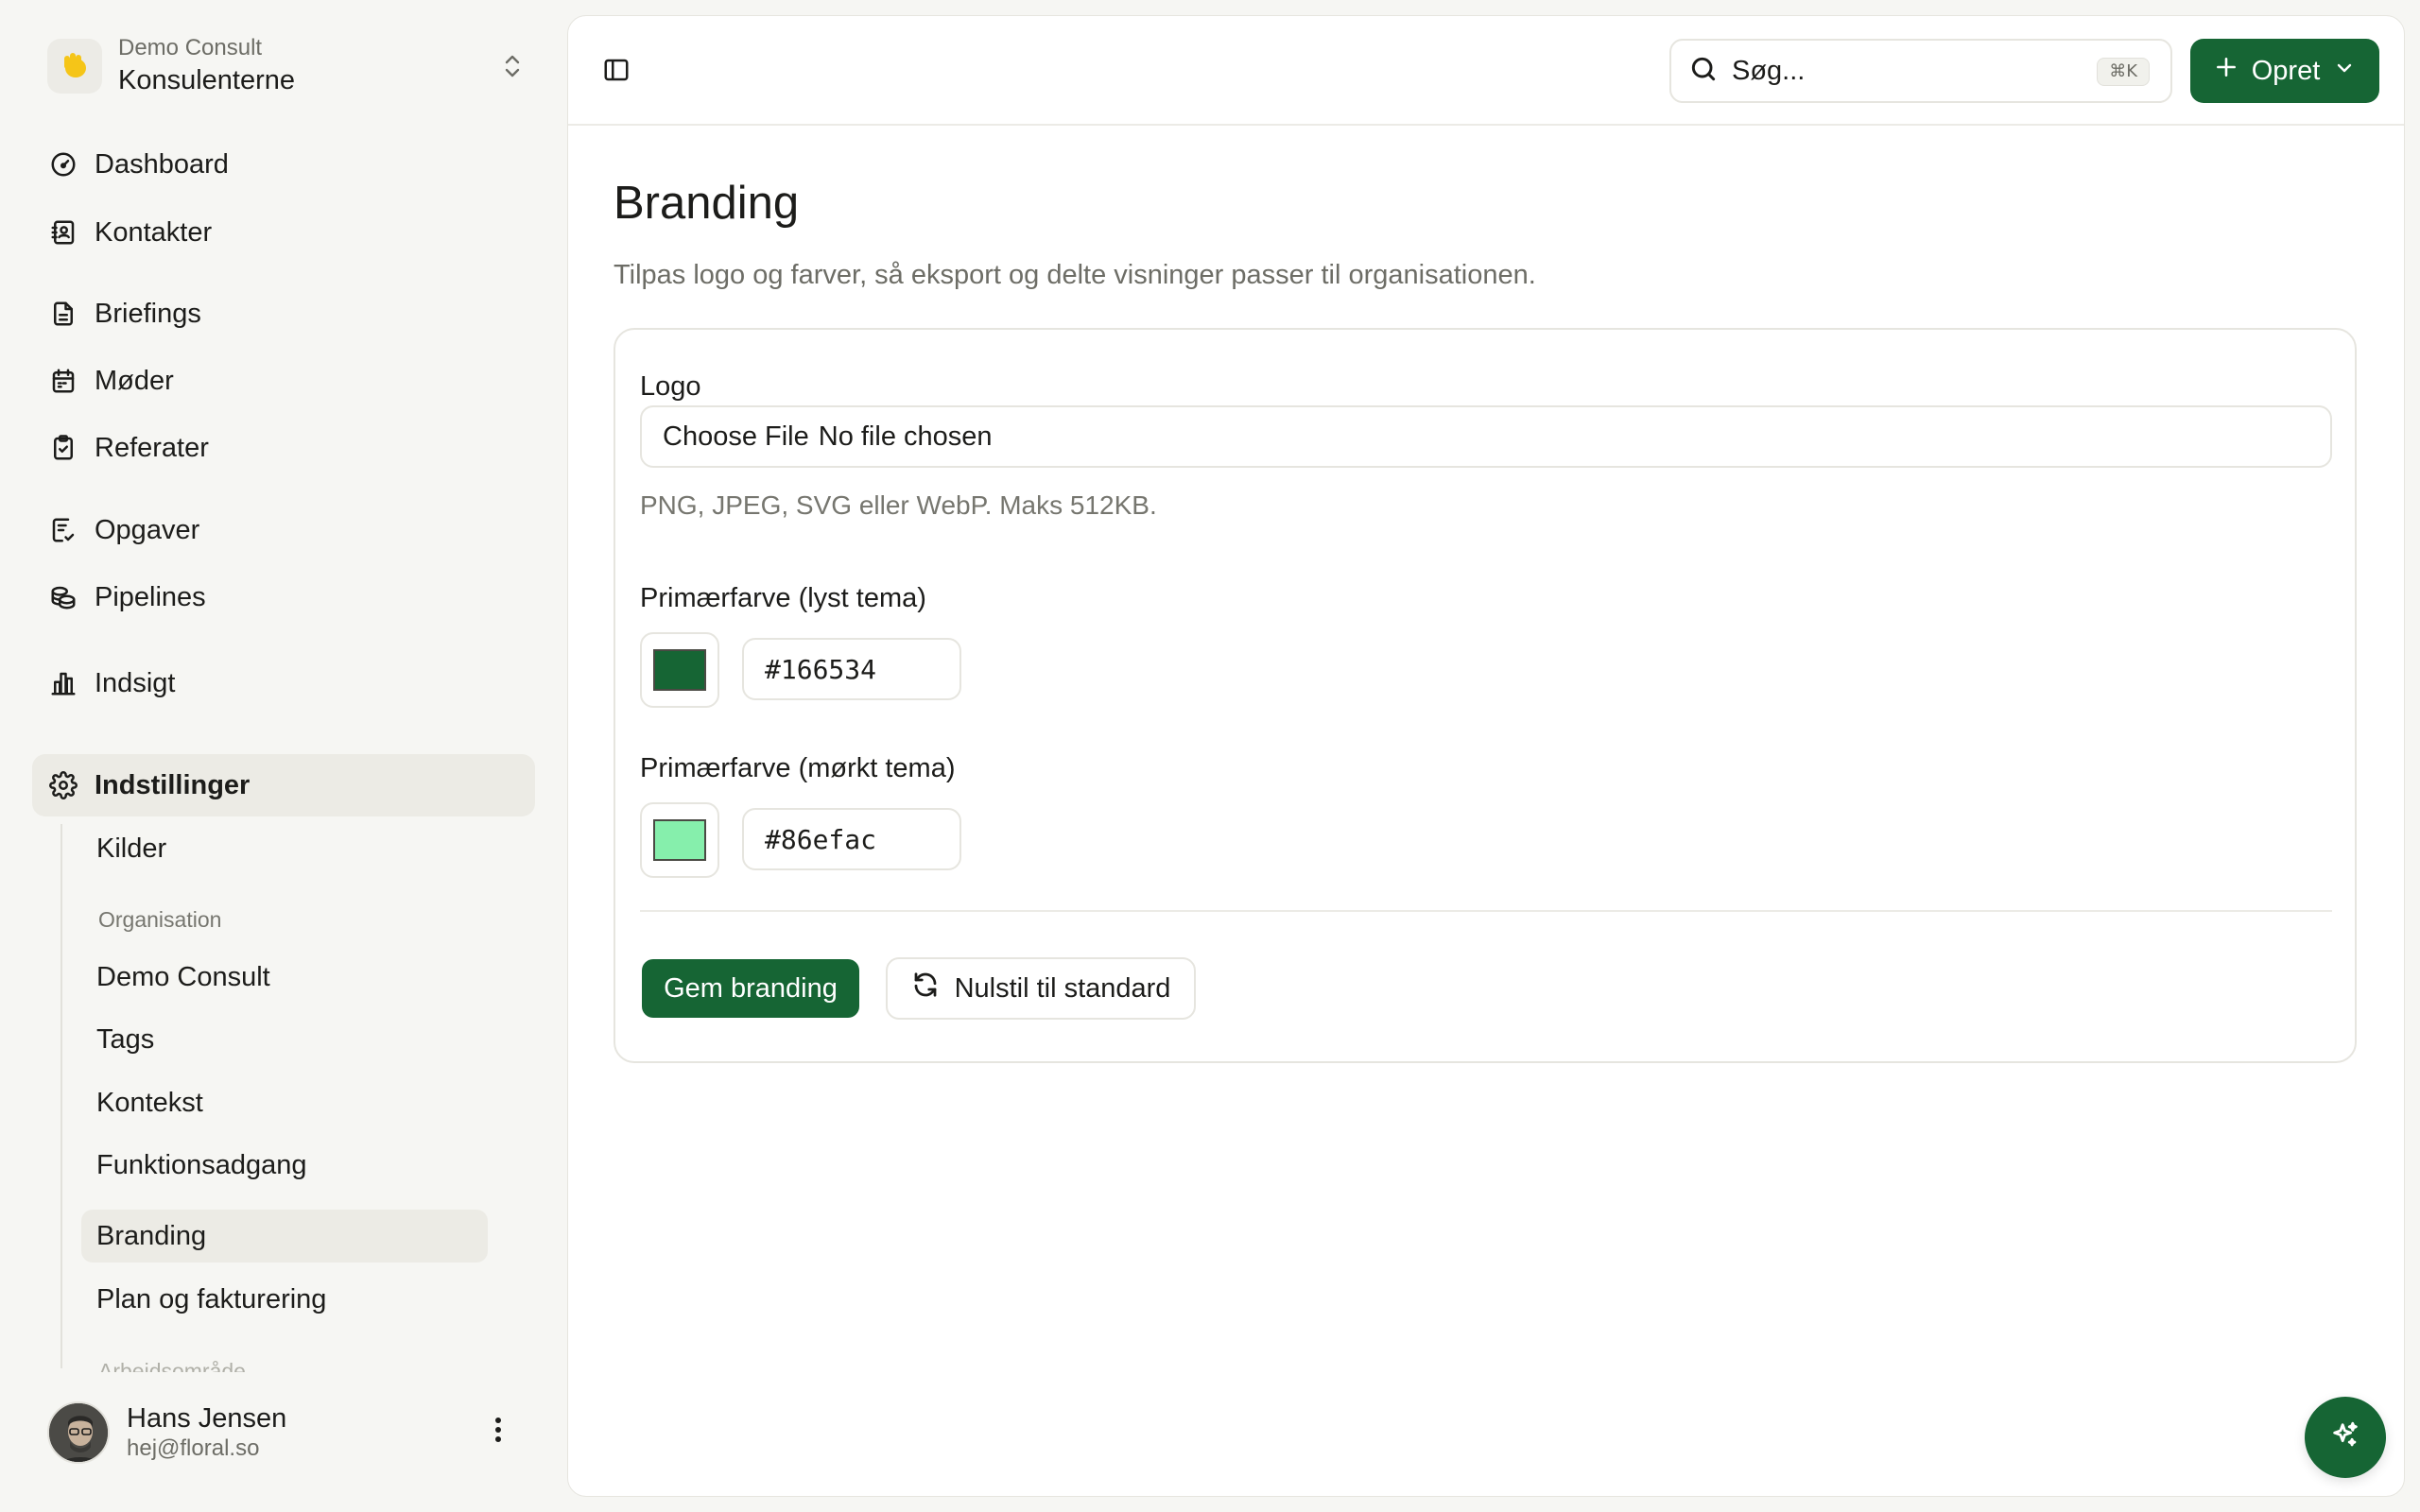 The width and height of the screenshot is (2420, 1512). Describe the element at coordinates (283, 530) in the screenshot. I see `nav-tasks: Opgaver` at that location.